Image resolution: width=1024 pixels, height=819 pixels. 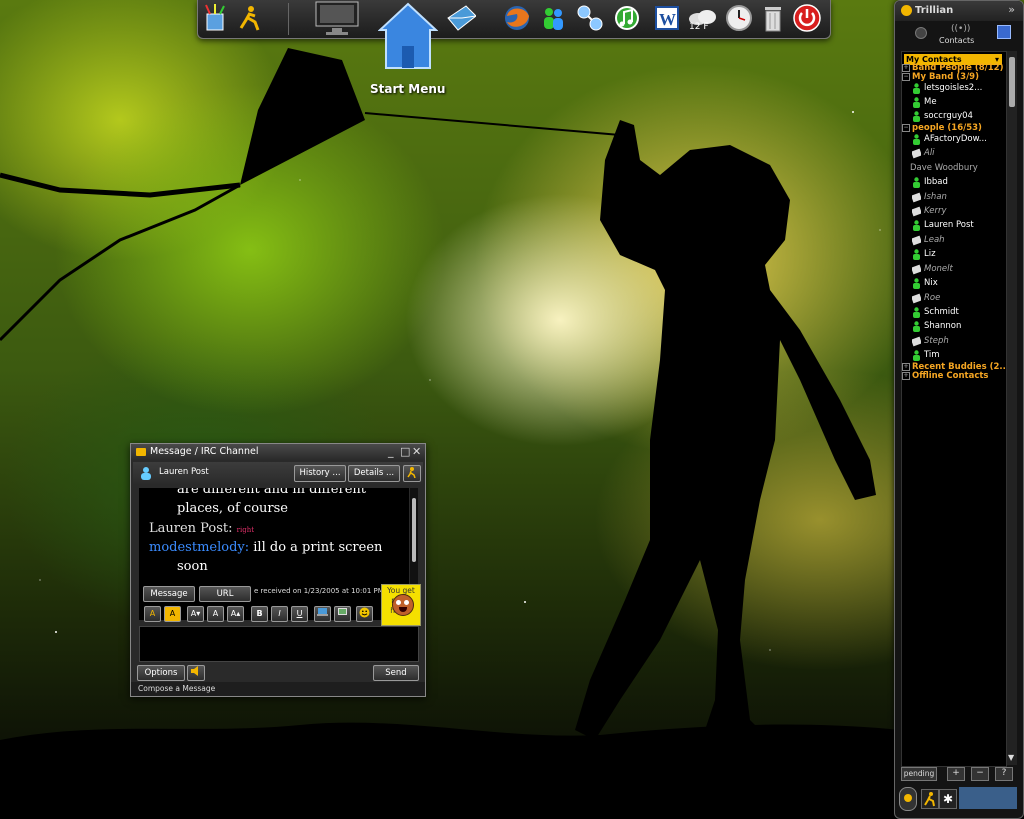 I want to click on message-input, so click(x=279, y=644).